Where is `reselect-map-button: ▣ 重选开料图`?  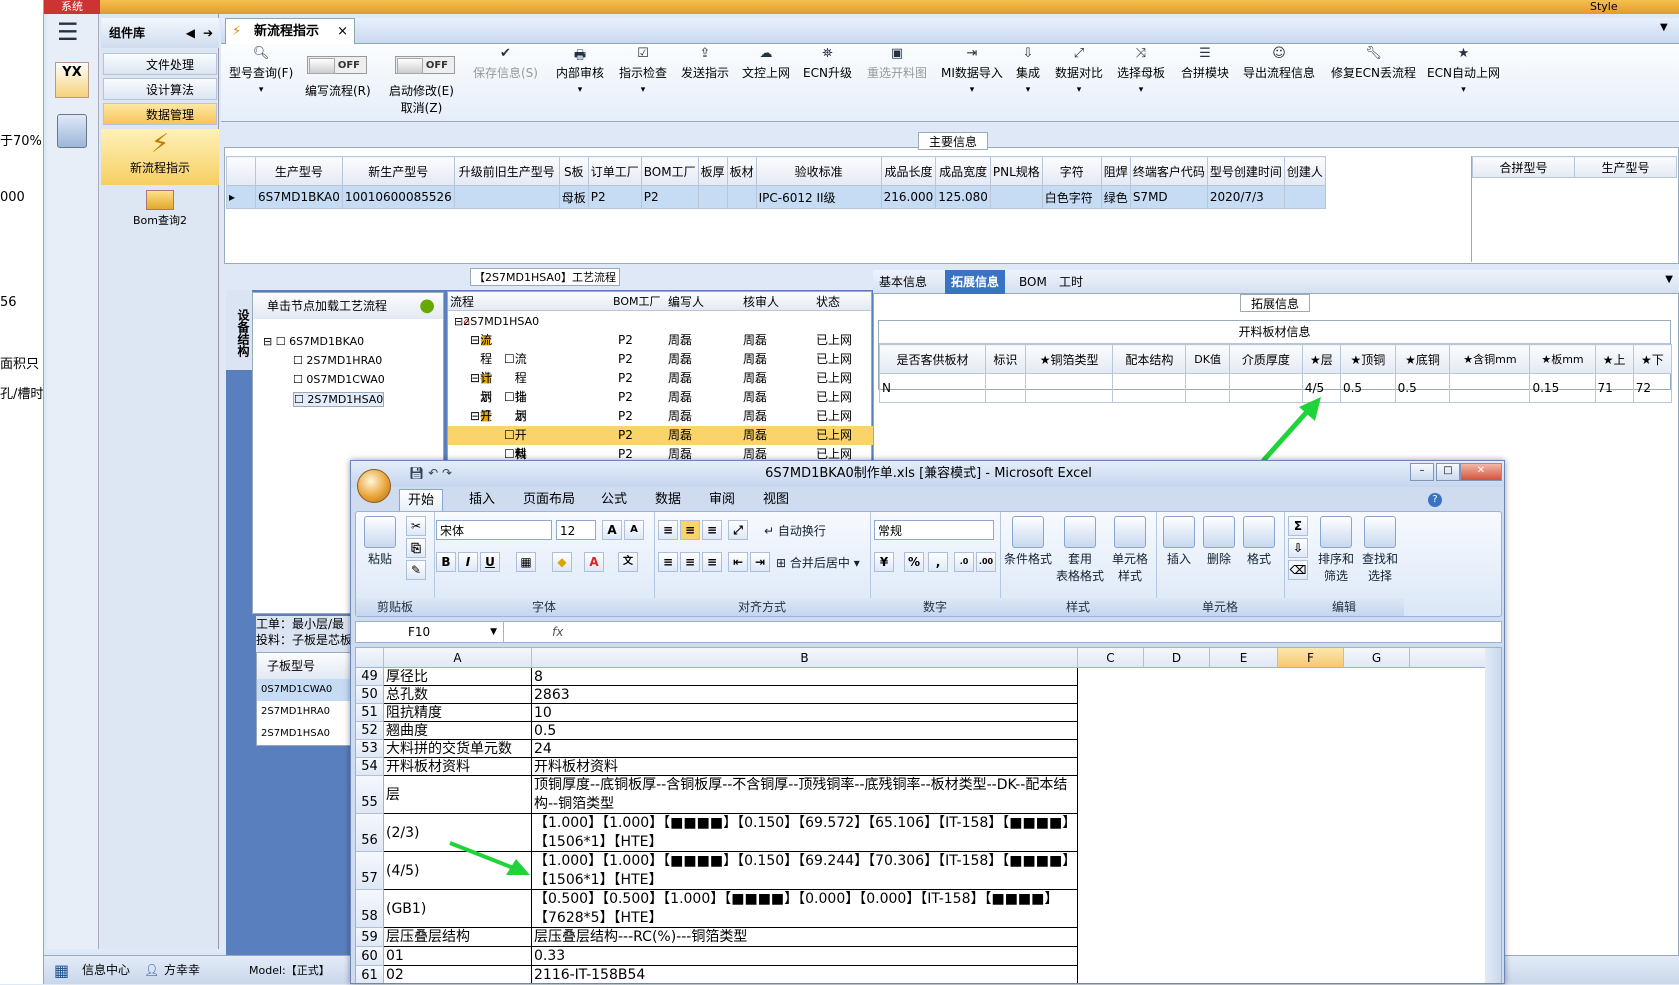 reselect-map-button: ▣ 重选开料图 is located at coordinates (897, 63).